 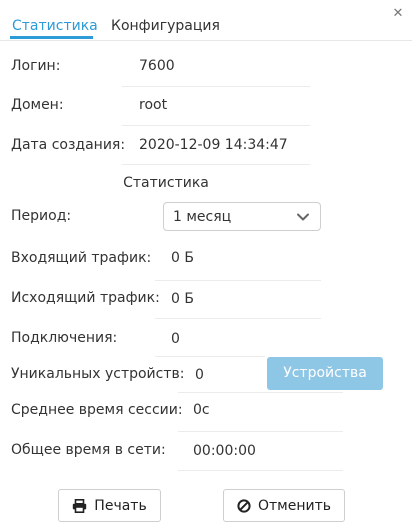 I want to click on outgoing-traffic-label: Исходящий трафик:, so click(x=85, y=298).